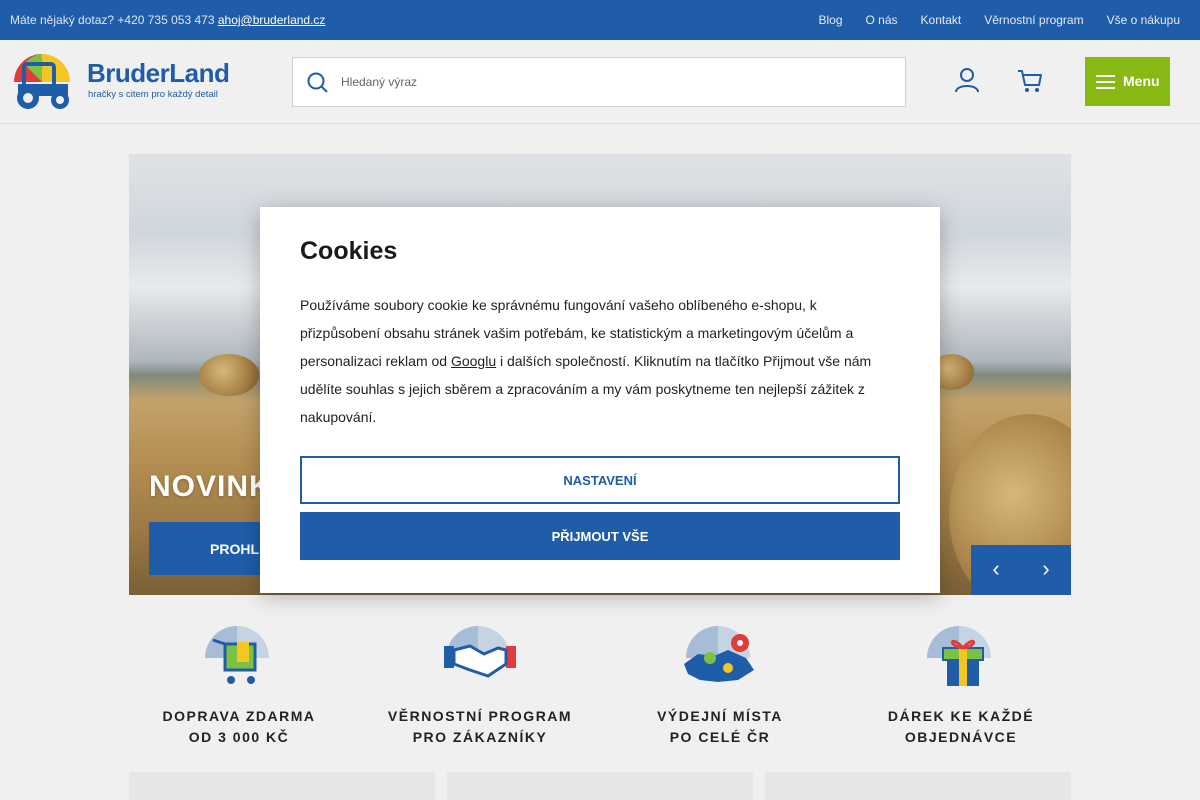 The width and height of the screenshot is (1200, 800). I want to click on cookie-settings-button: NASTAVENÍ, so click(600, 480).